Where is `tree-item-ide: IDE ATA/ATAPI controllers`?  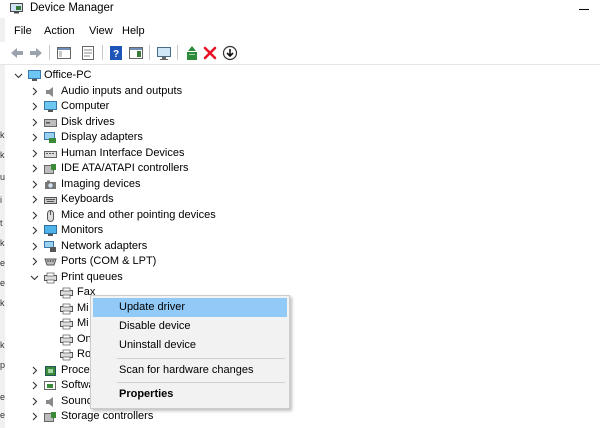 tree-item-ide: IDE ATA/ATAPI controllers is located at coordinates (150, 169).